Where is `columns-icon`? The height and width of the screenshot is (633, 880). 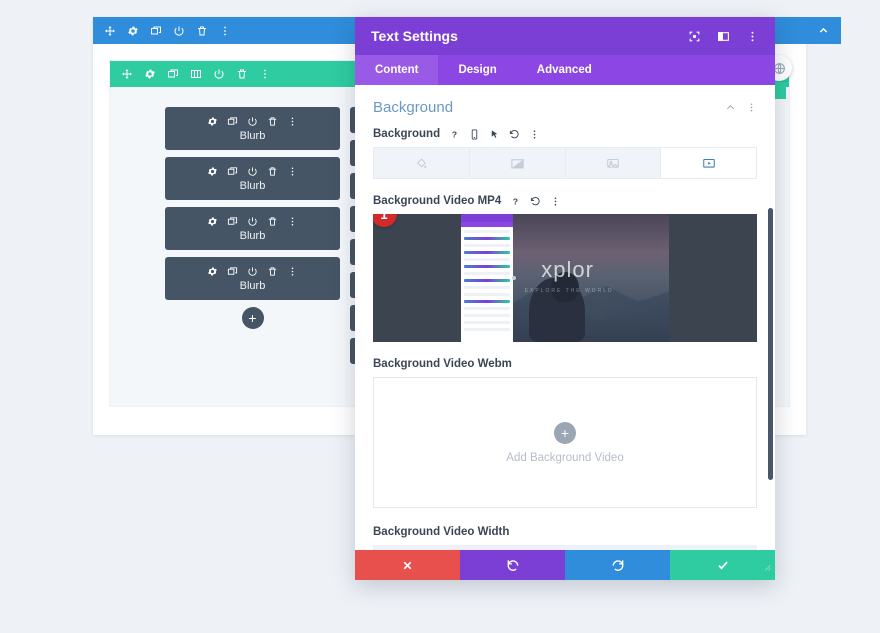 columns-icon is located at coordinates (196, 74).